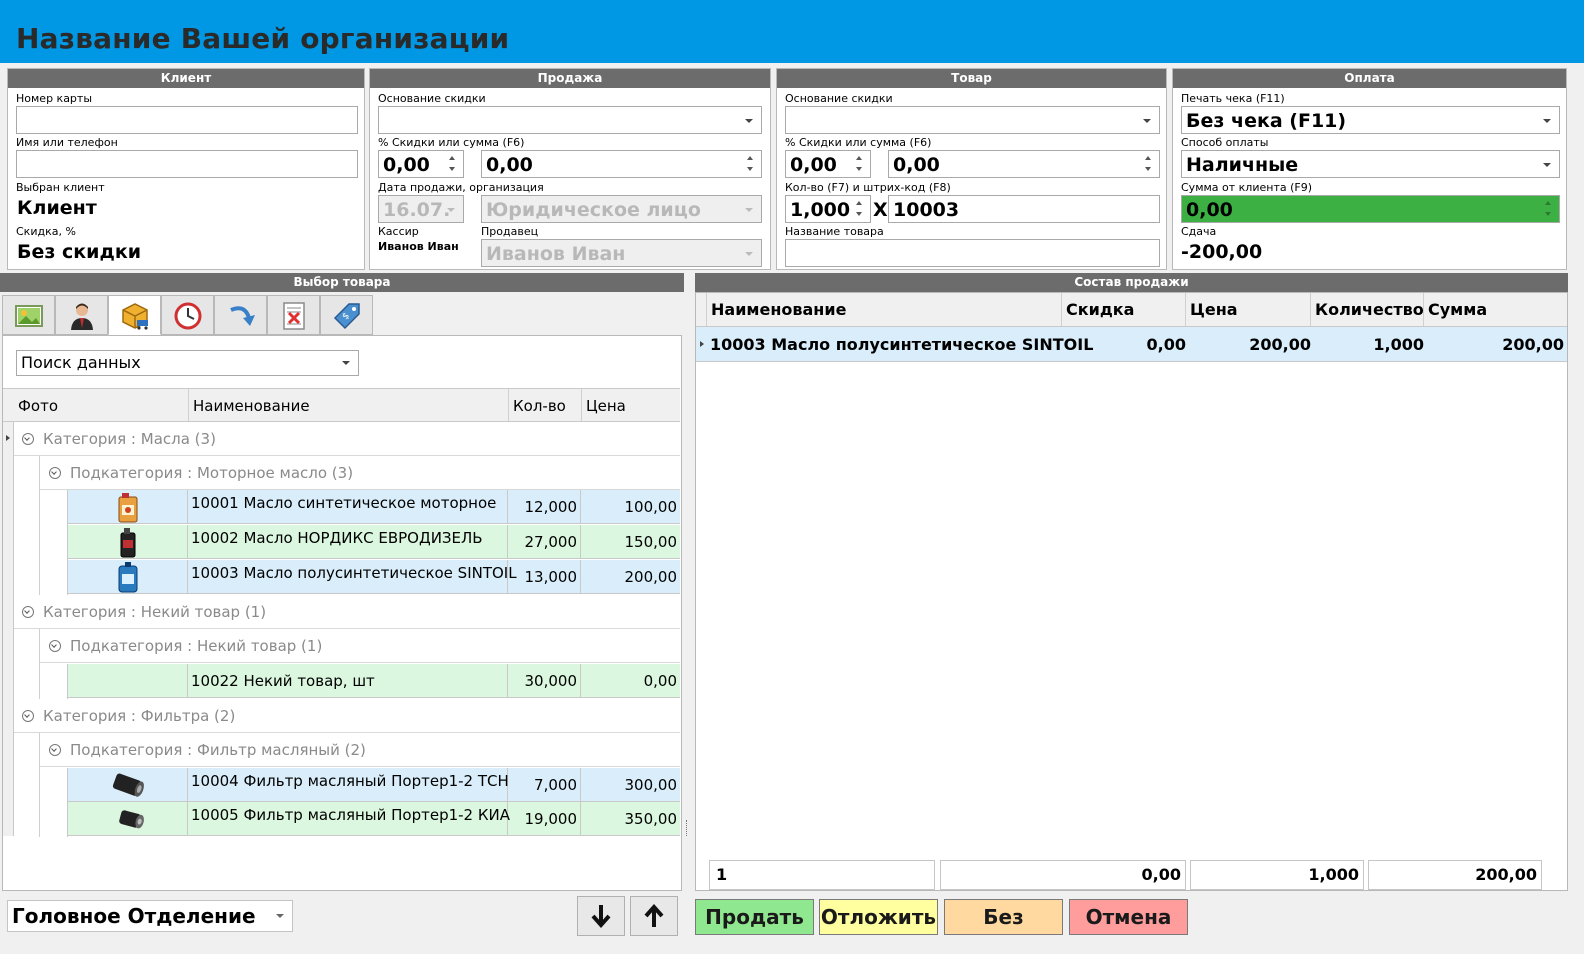  What do you see at coordinates (187, 363) in the screenshot?
I see `search-select: Поиск данных` at bounding box center [187, 363].